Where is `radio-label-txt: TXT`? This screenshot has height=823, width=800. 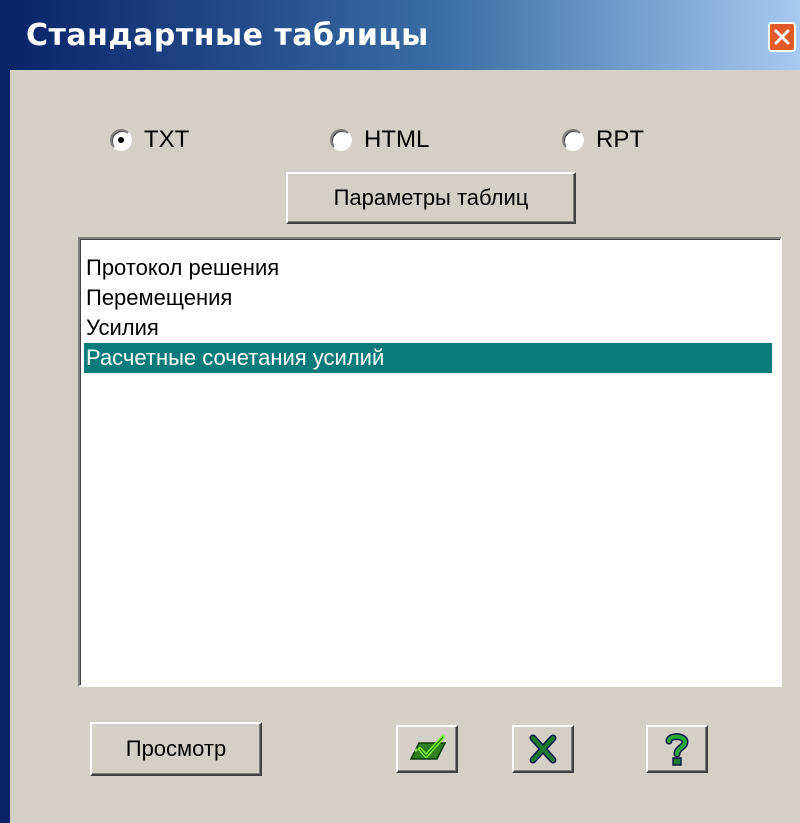
radio-label-txt: TXT is located at coordinates (167, 139).